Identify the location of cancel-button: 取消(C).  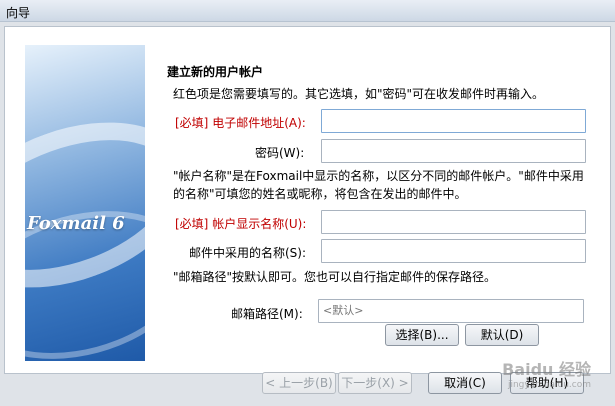
(465, 383).